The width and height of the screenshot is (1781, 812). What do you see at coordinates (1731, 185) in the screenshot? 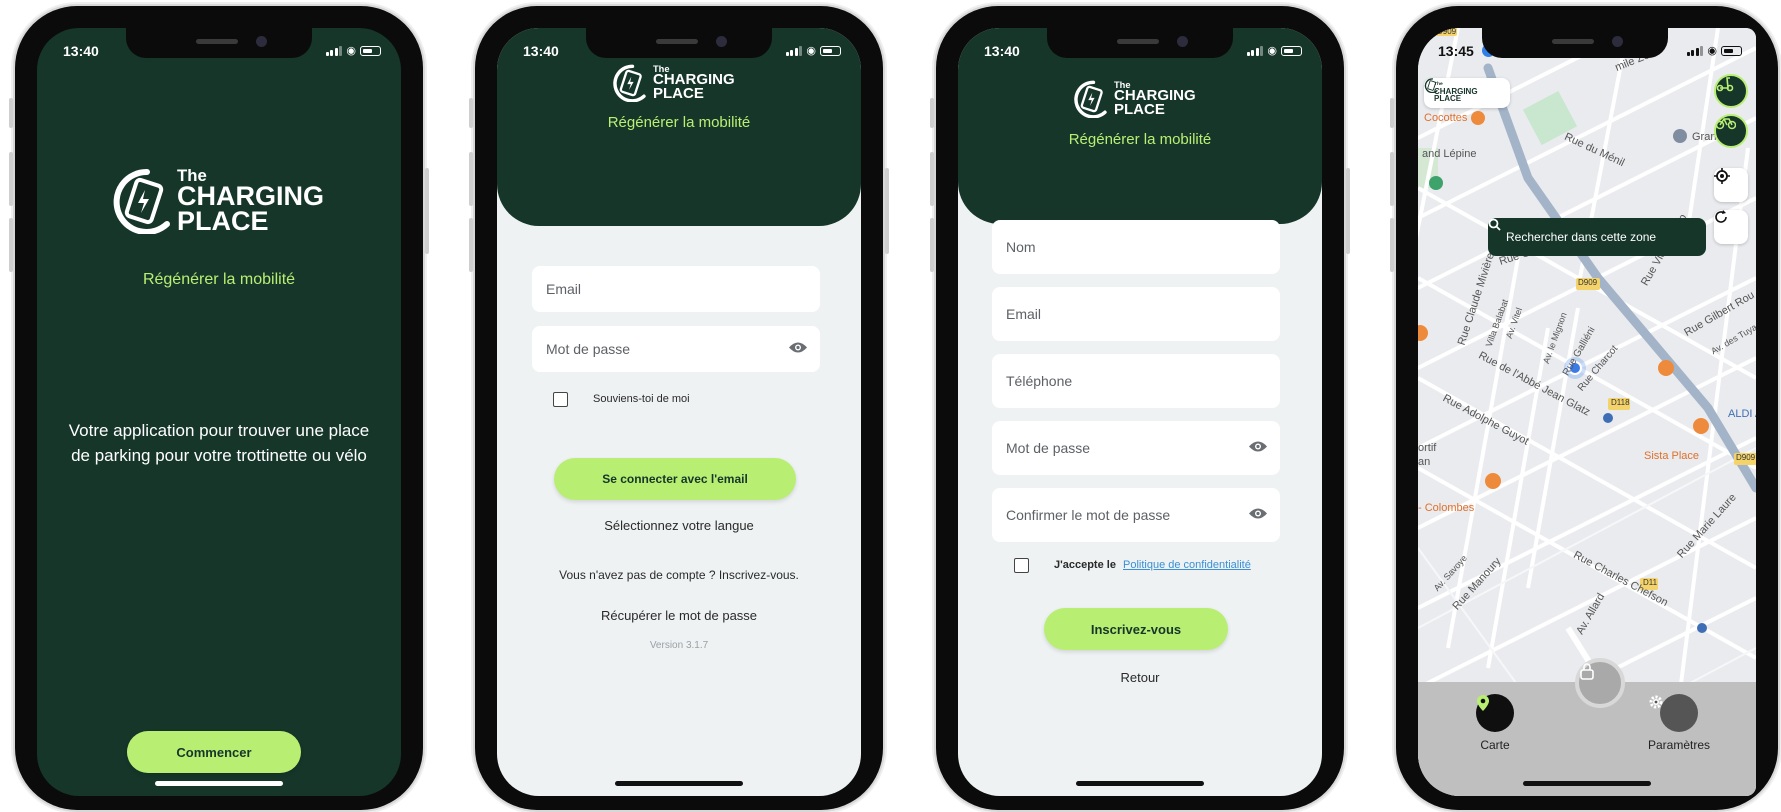
I see `locate-me-button` at bounding box center [1731, 185].